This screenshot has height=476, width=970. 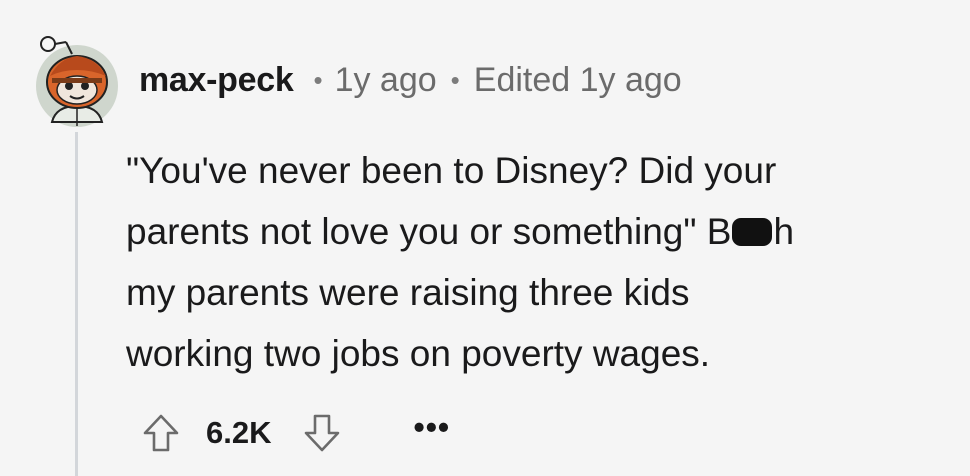 I want to click on upvote-button, so click(x=161, y=433).